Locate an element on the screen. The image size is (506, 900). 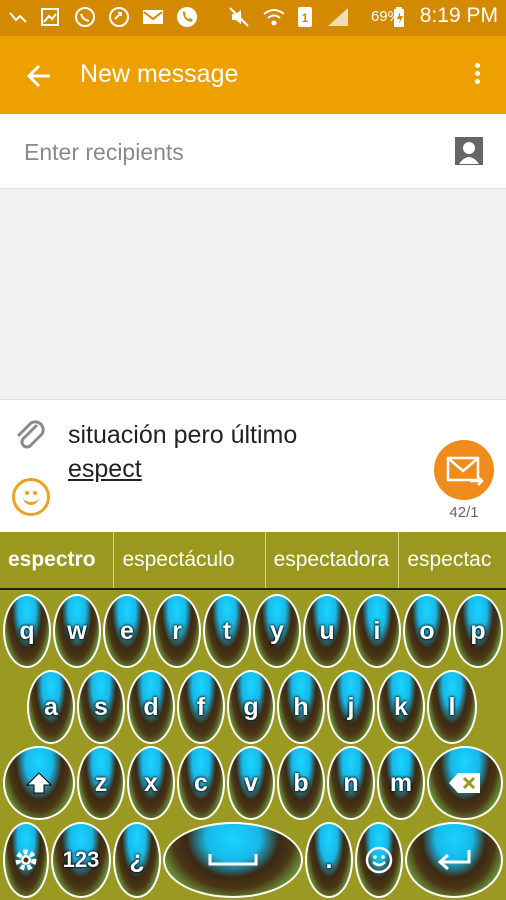
key-k: k is located at coordinates (401, 707).